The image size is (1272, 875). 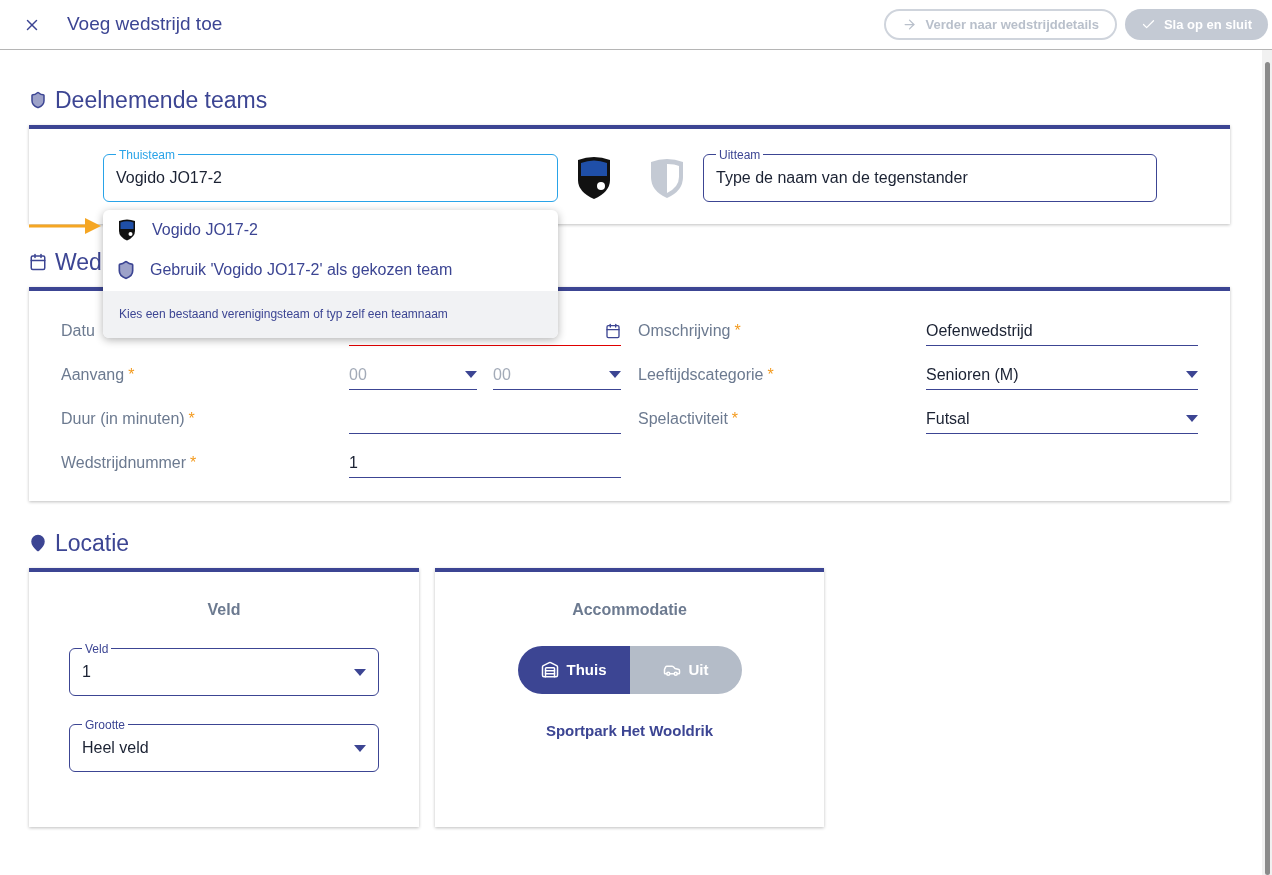 What do you see at coordinates (283, 314) in the screenshot?
I see `suggestion-hint: Kies een bestaand verenigingsteam of typ zelf een teamnaam` at bounding box center [283, 314].